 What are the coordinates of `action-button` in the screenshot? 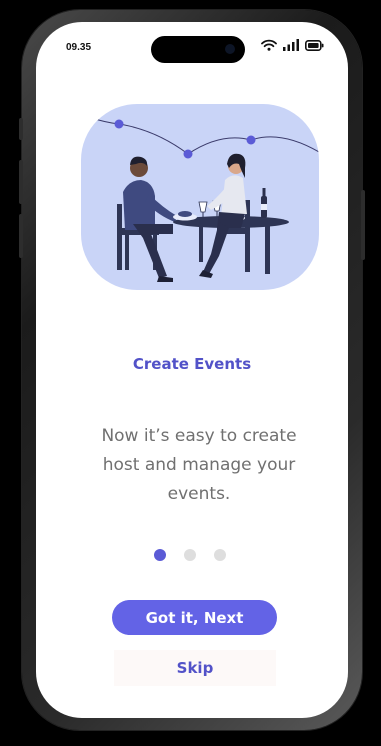 It's located at (21, 129).